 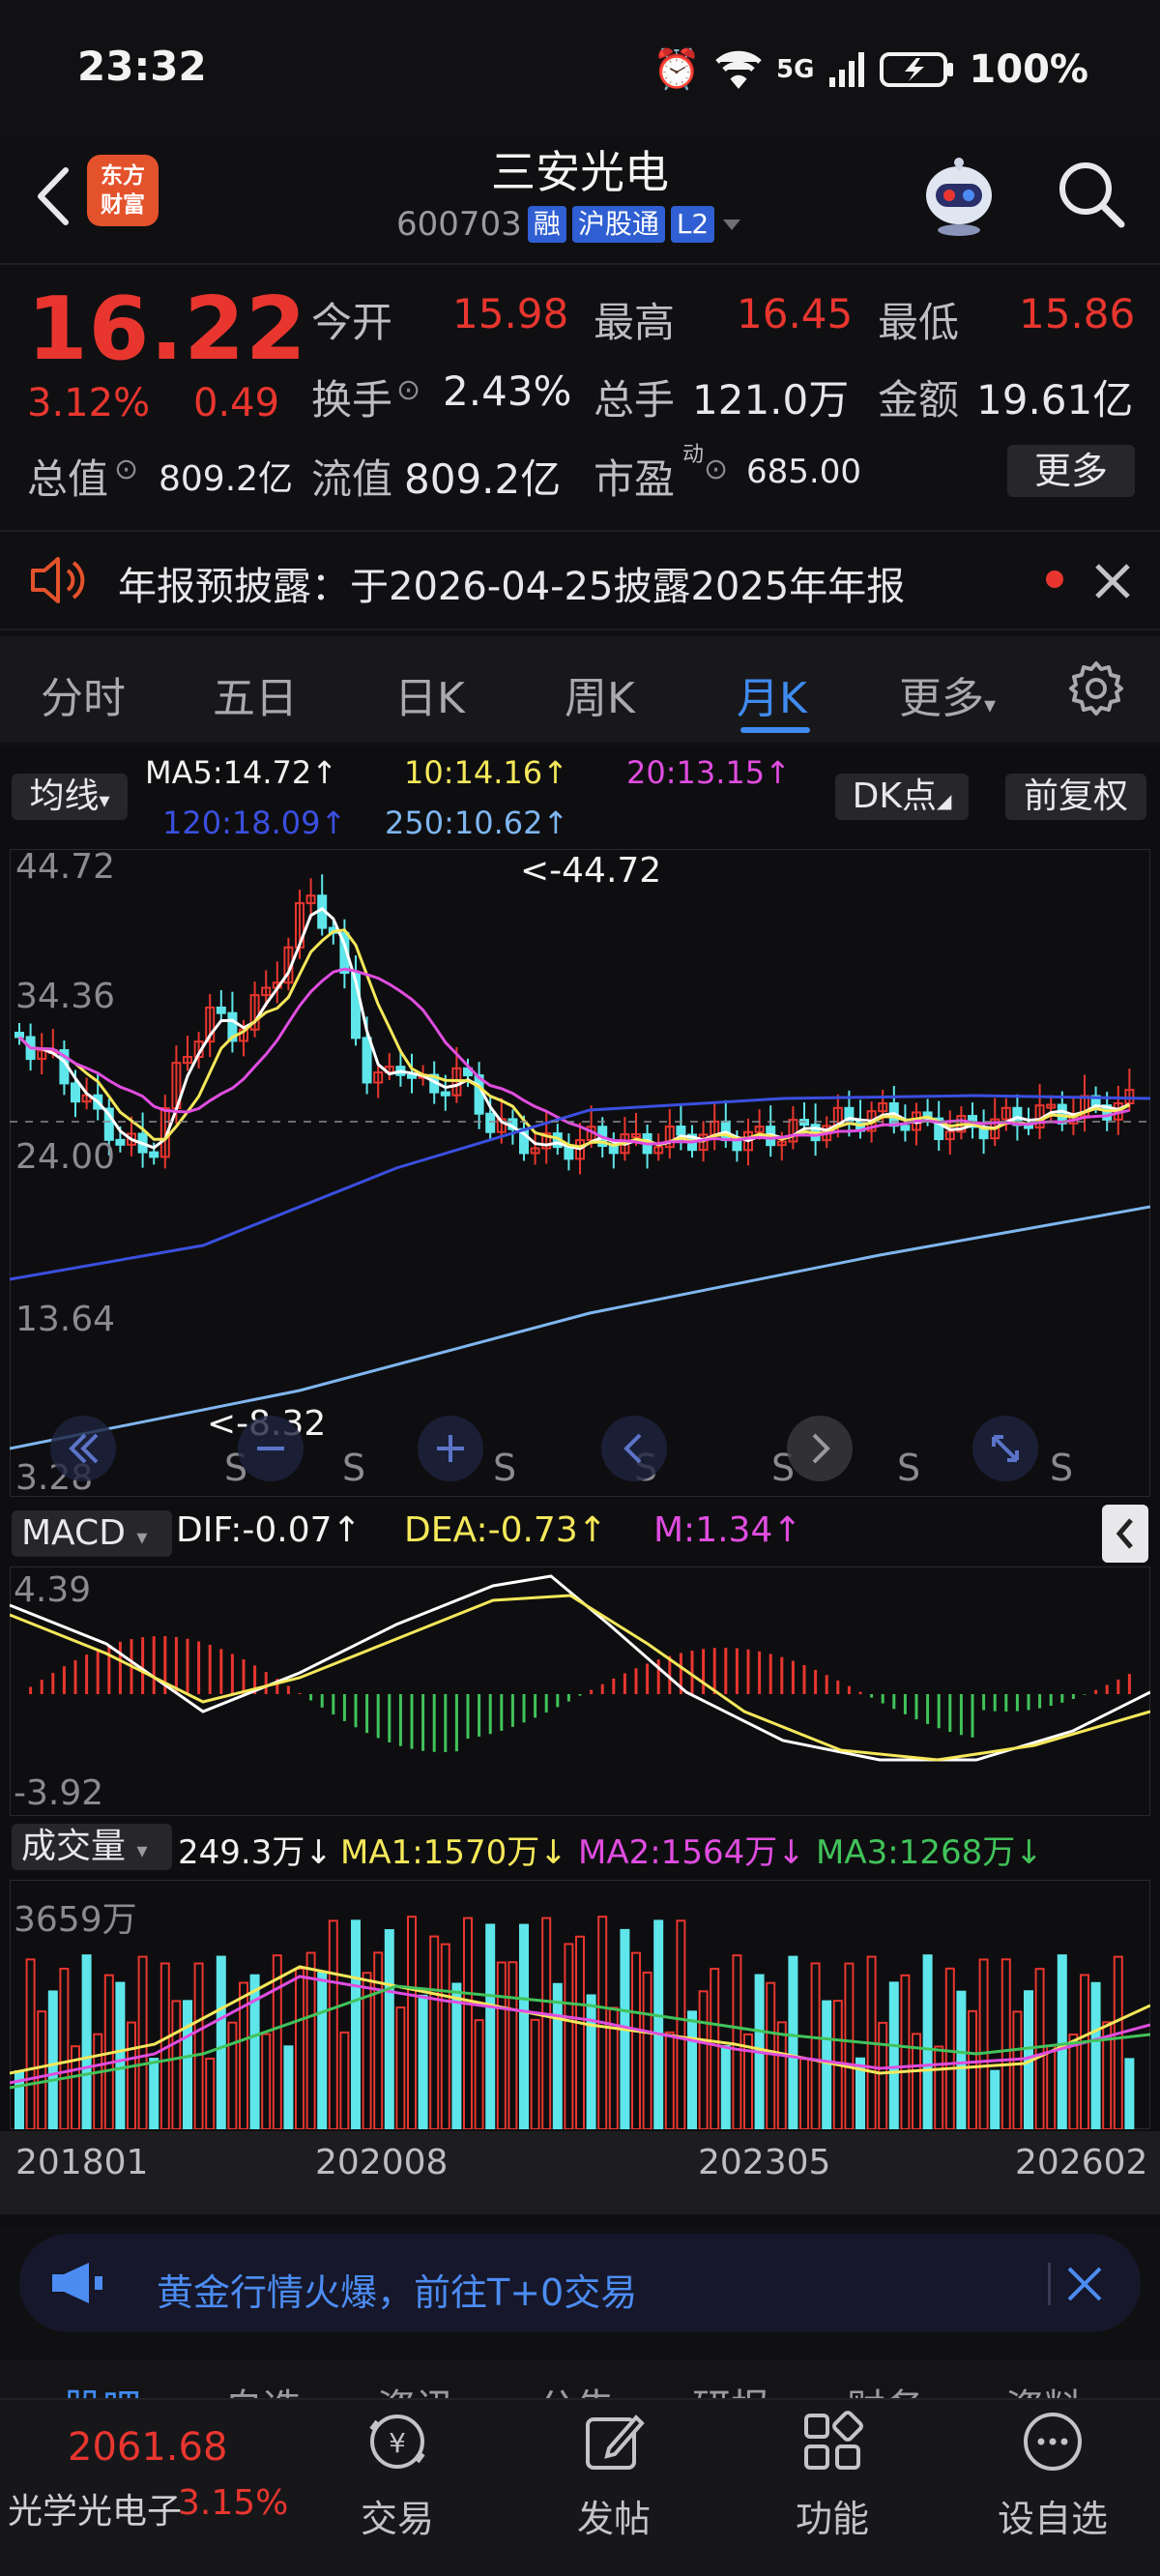 What do you see at coordinates (1076, 797) in the screenshot?
I see `adjust-mode-button: 前复权` at bounding box center [1076, 797].